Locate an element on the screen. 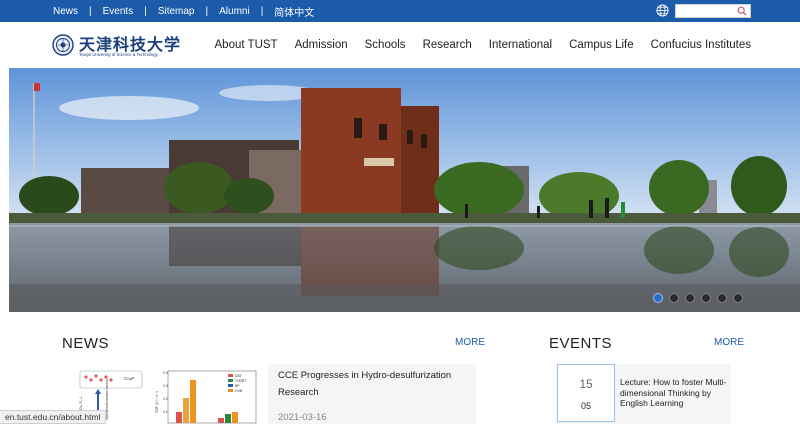 The height and width of the screenshot is (429, 800). top-link-alumni: Alumni is located at coordinates (234, 11).